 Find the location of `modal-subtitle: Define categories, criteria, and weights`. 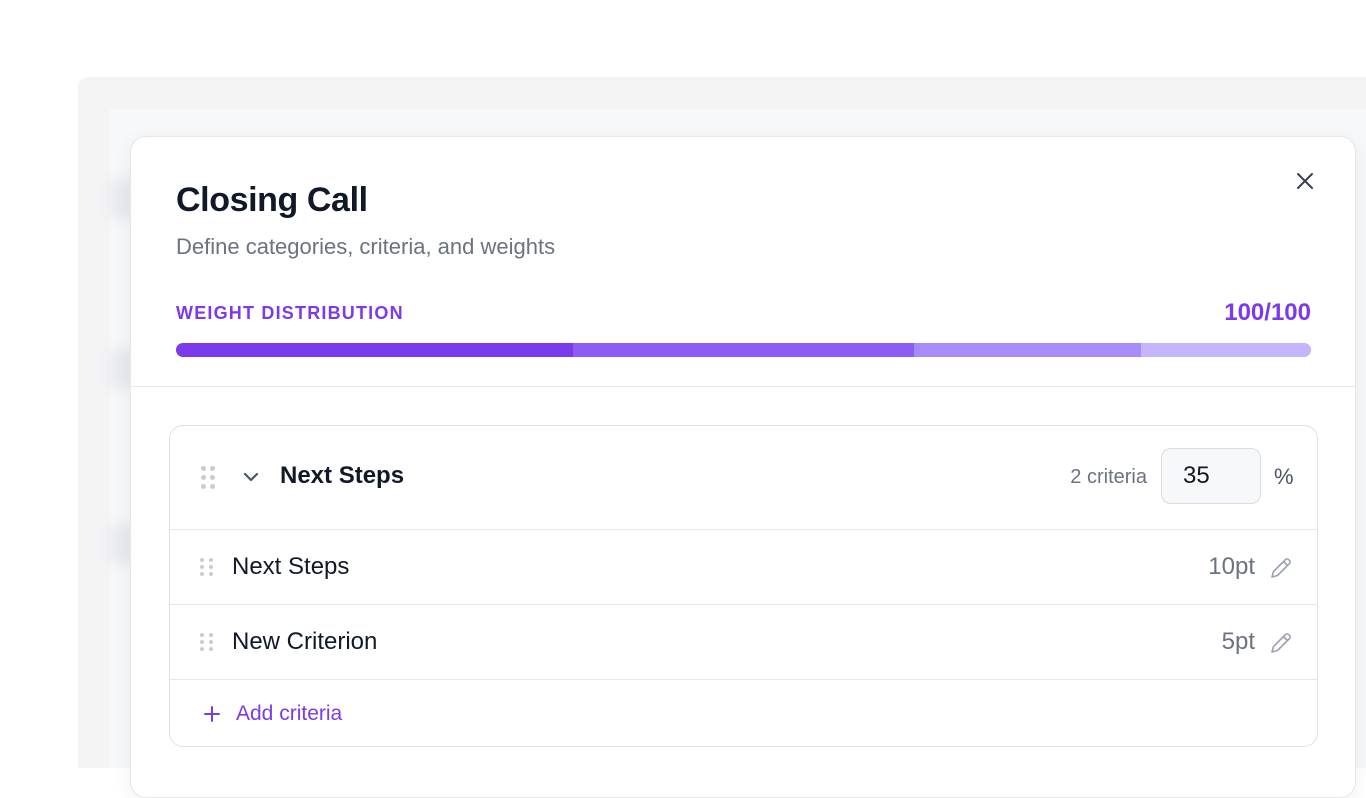

modal-subtitle: Define categories, criteria, and weights is located at coordinates (366, 246).